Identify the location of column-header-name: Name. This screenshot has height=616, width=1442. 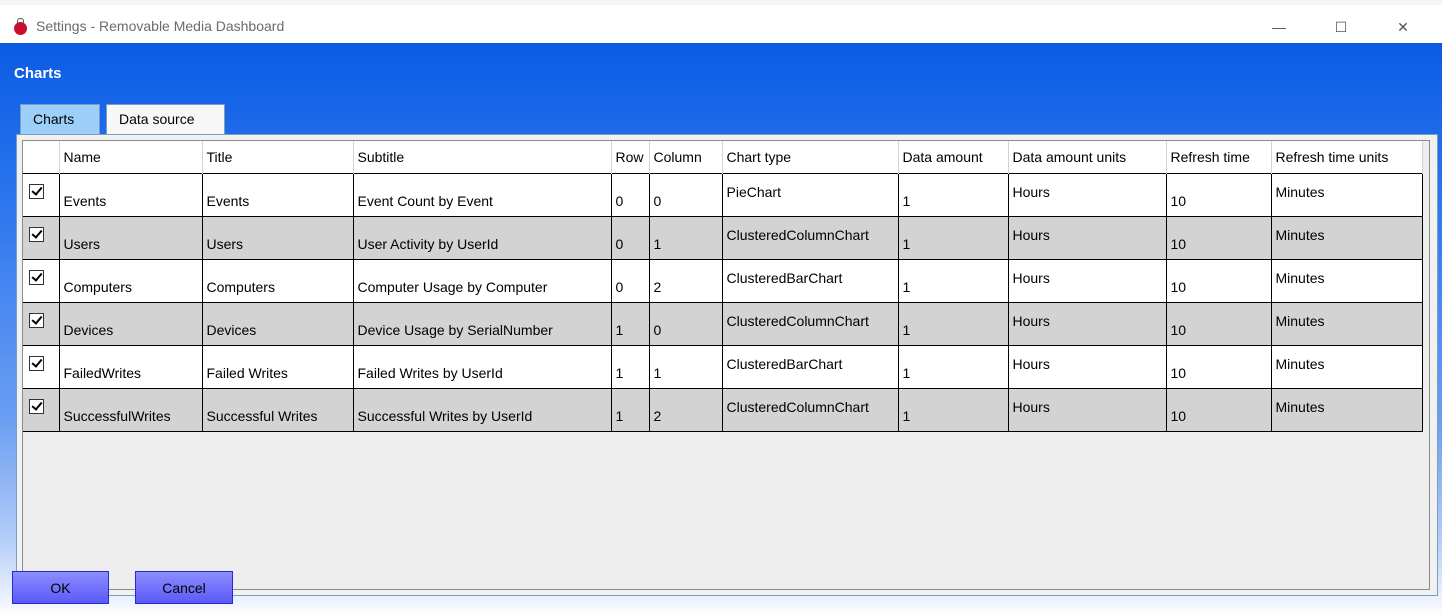
(131, 157).